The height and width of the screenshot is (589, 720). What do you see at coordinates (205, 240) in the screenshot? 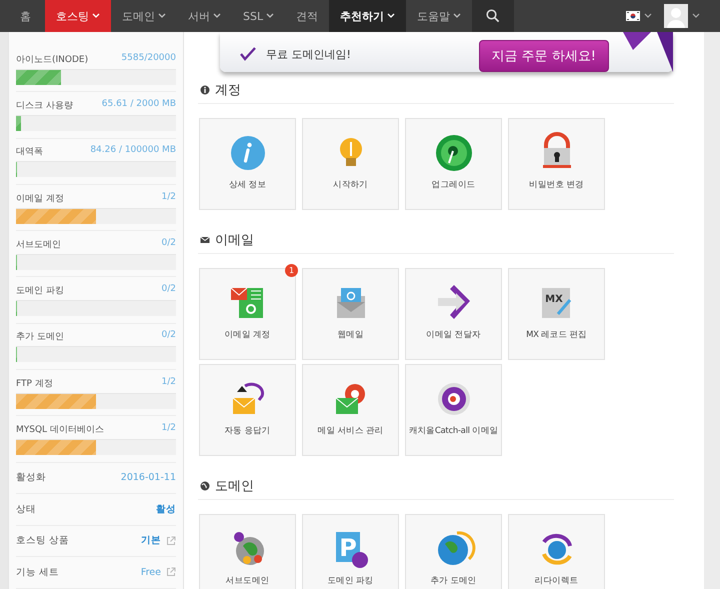
I see `envelope-icon` at bounding box center [205, 240].